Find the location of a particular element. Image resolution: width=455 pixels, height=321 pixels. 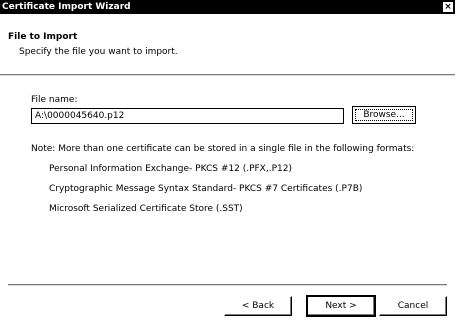

close-icon: × is located at coordinates (448, 7).